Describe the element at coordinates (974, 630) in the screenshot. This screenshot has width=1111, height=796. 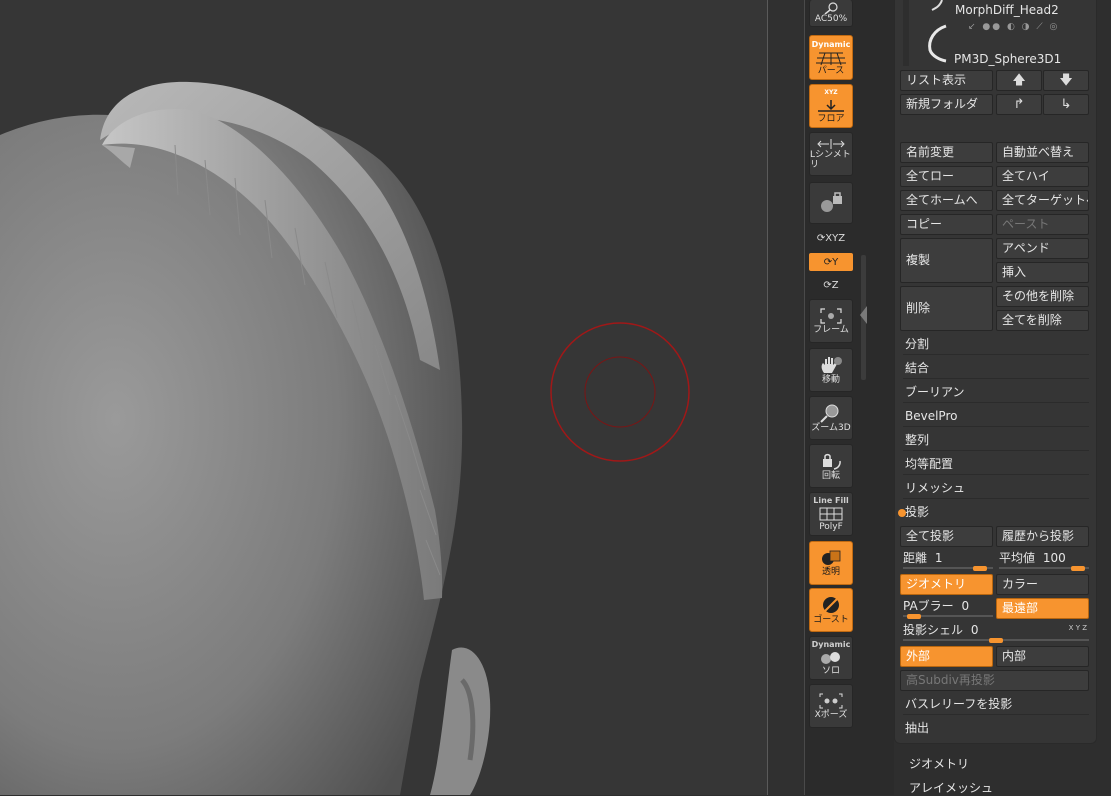
I see `projection-shell-value: 0` at that location.